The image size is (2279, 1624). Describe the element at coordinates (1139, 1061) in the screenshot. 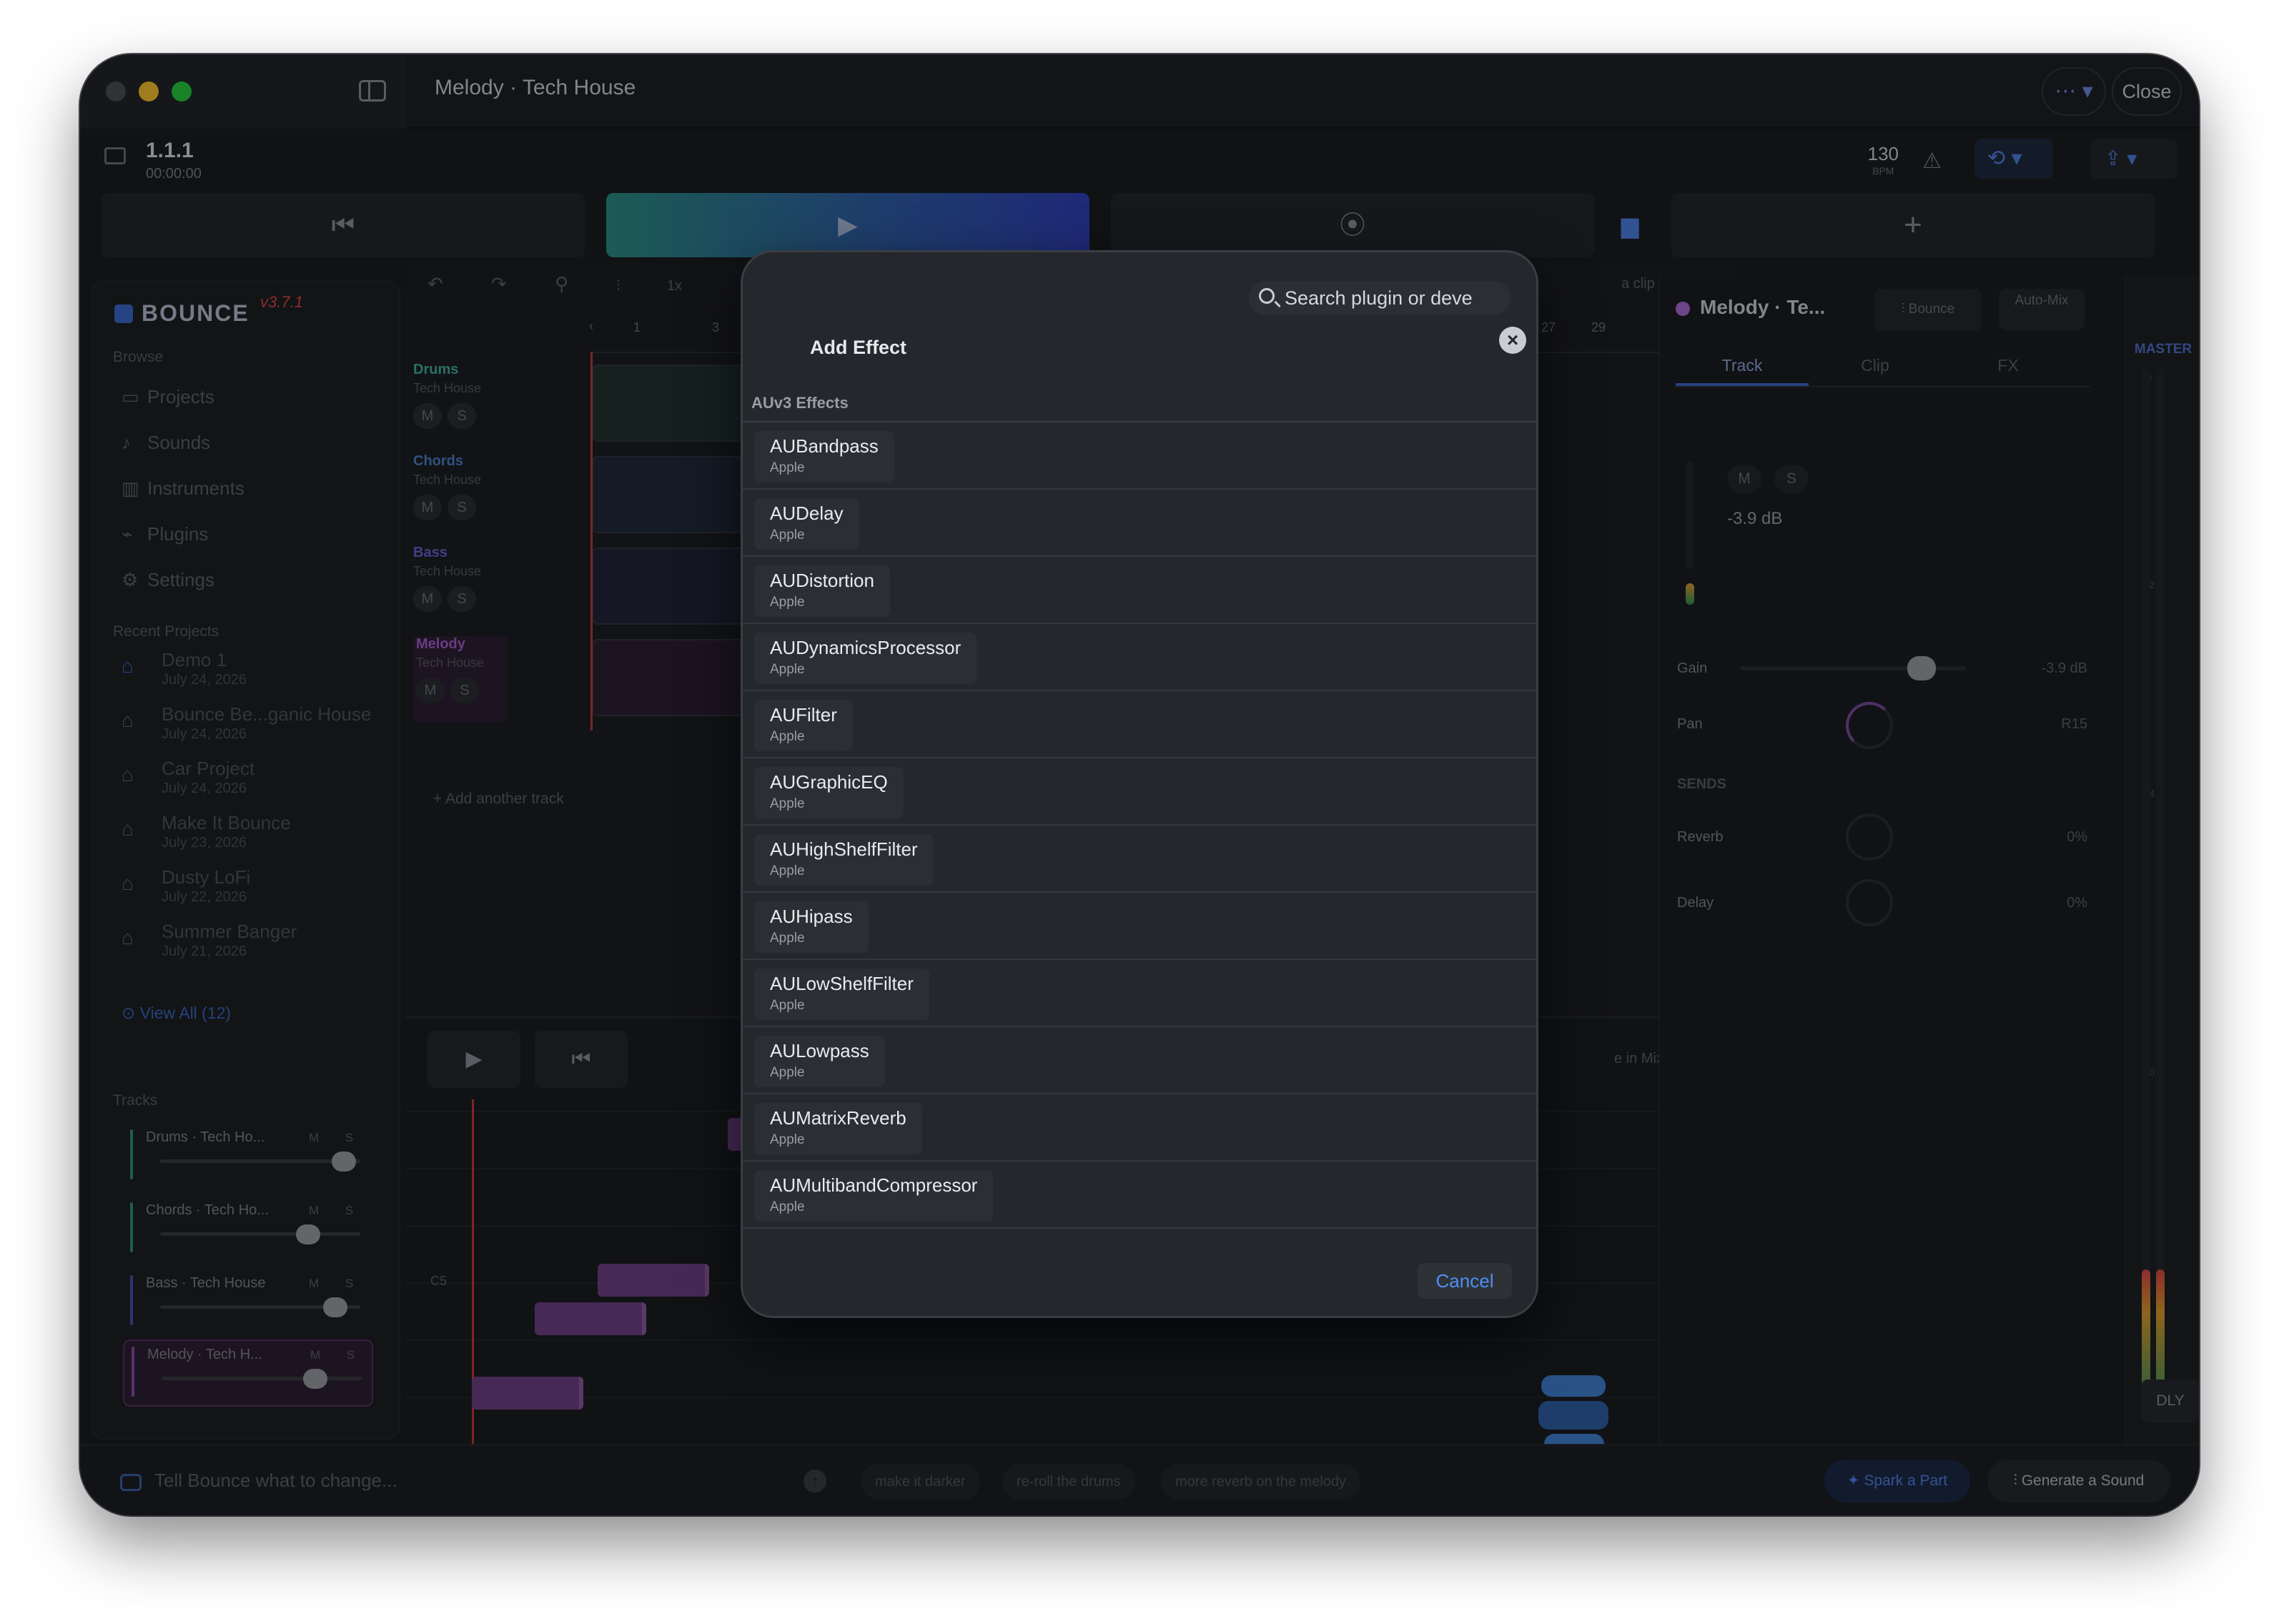

I see `effect-row: AULowpass Apple` at that location.